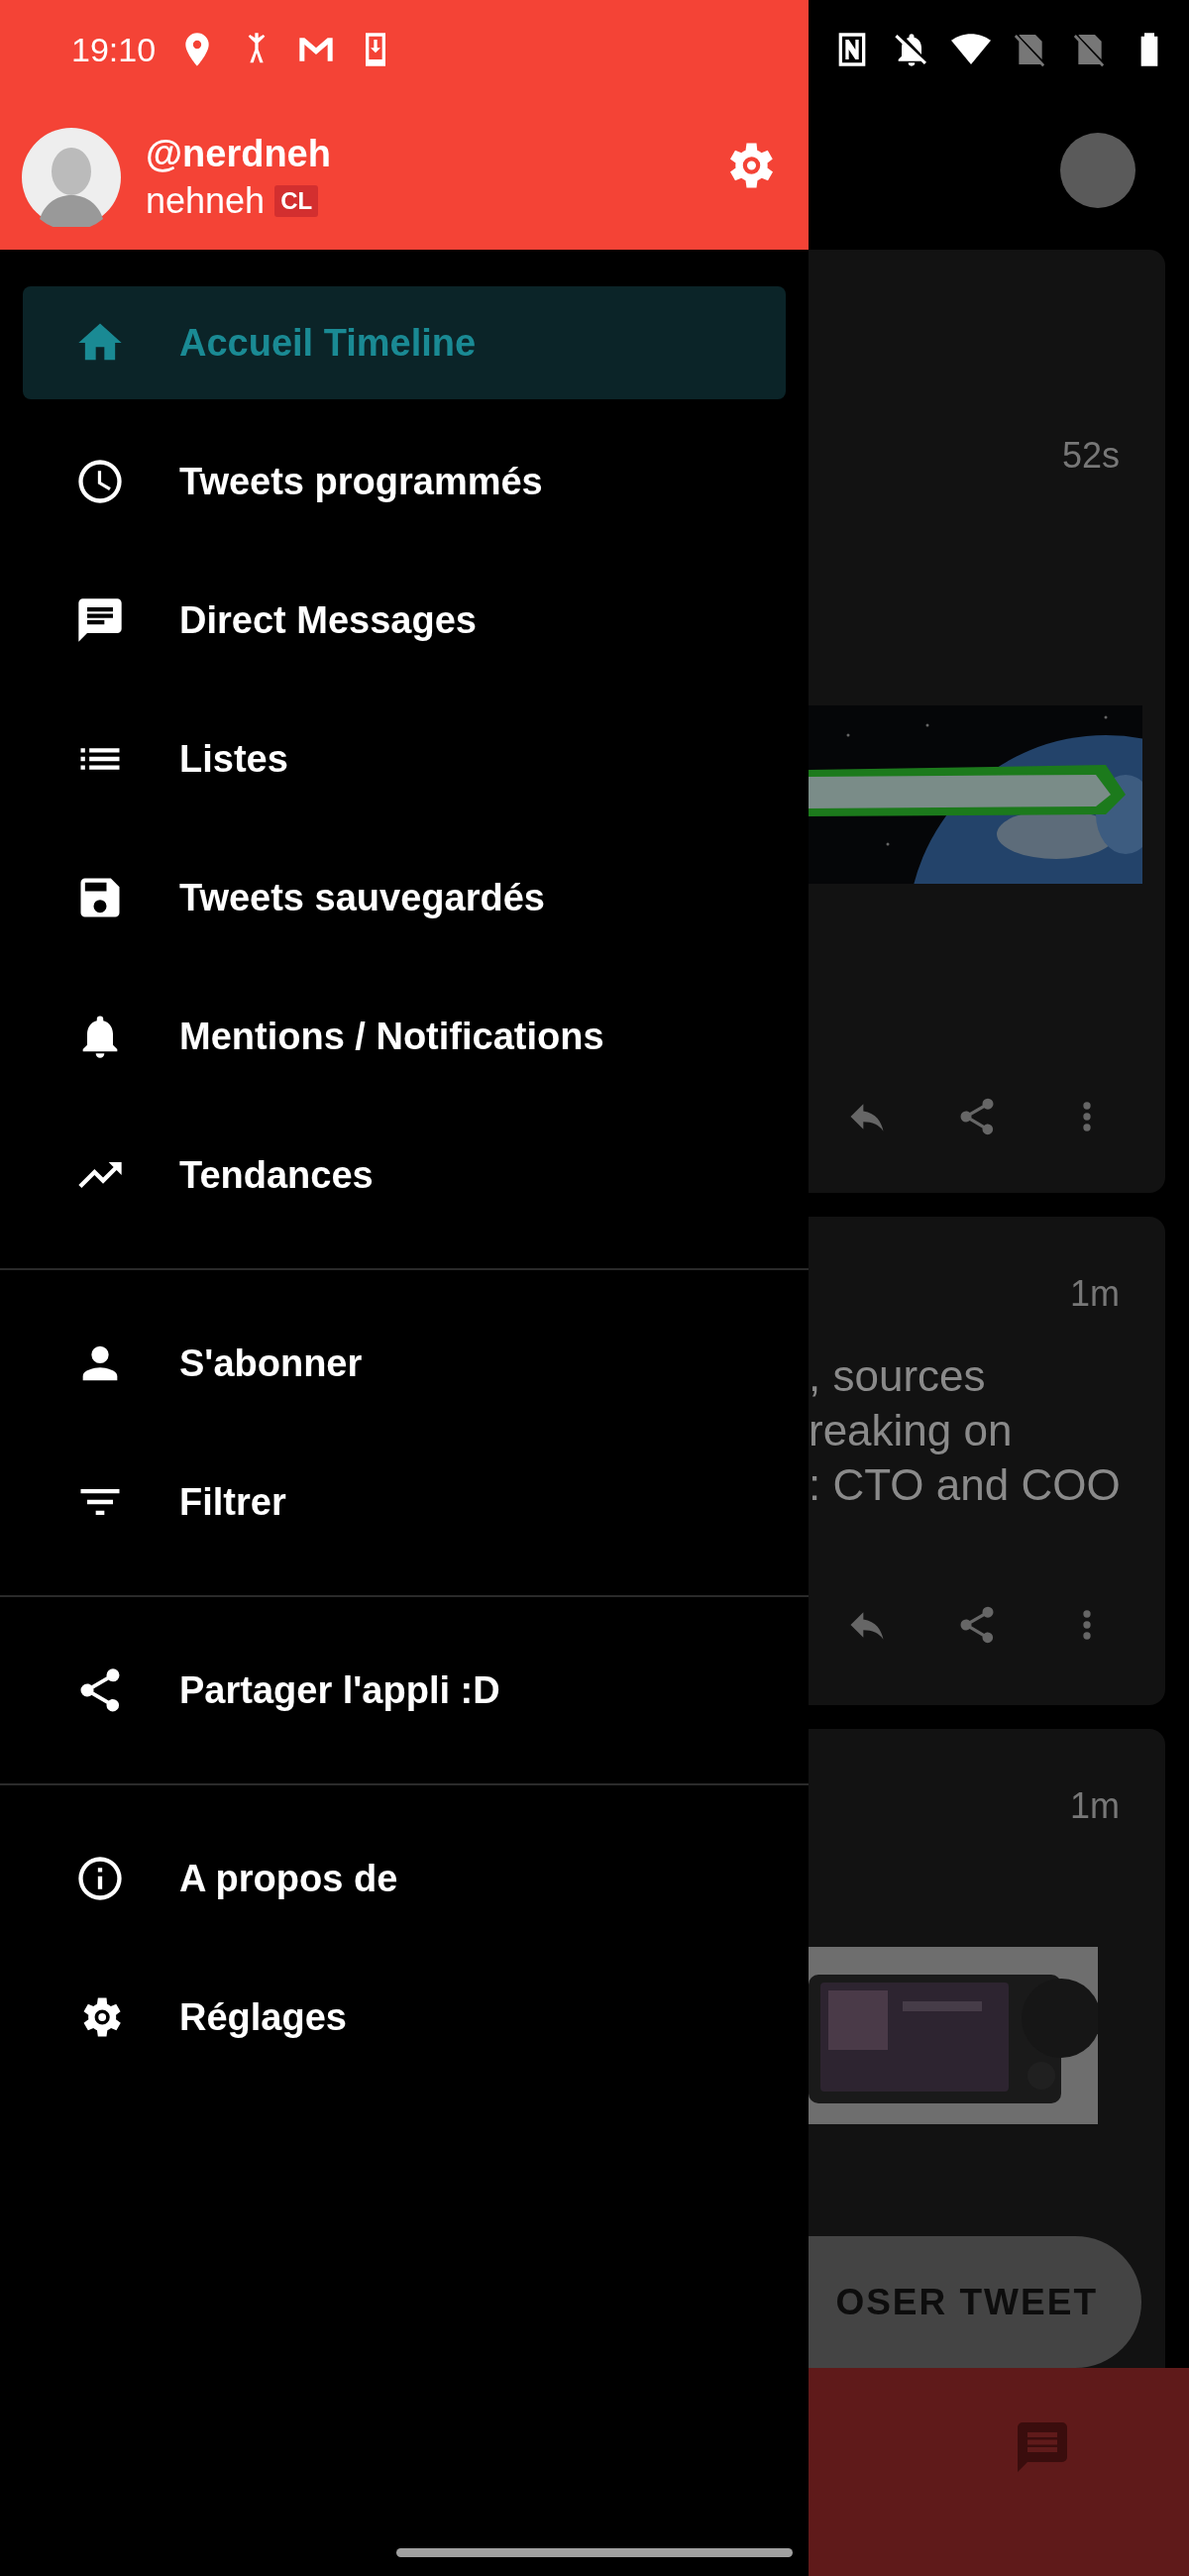  Describe the element at coordinates (239, 154) in the screenshot. I see `username: @nerdneh` at that location.